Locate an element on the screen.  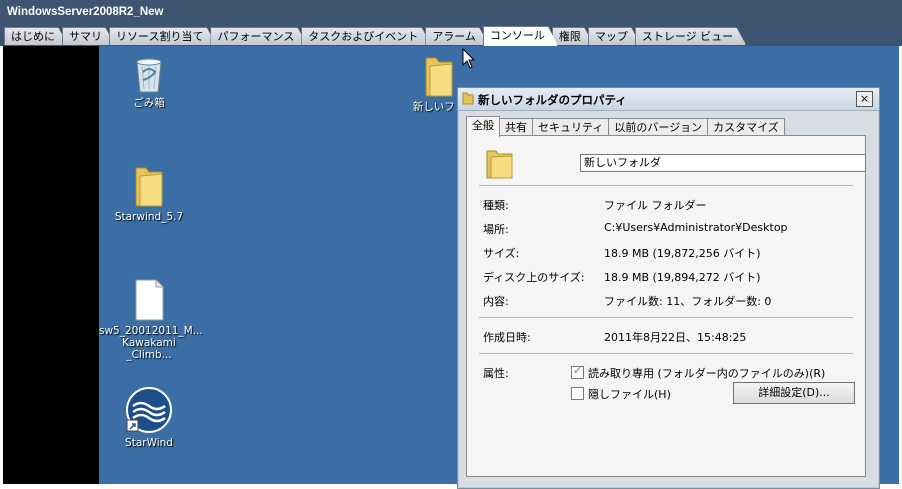
contains-label: 内容: is located at coordinates (496, 301).